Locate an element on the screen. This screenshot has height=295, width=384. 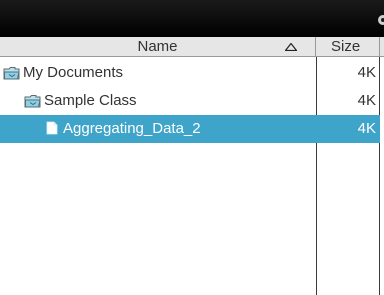
size-column-header: Size is located at coordinates (348, 46).